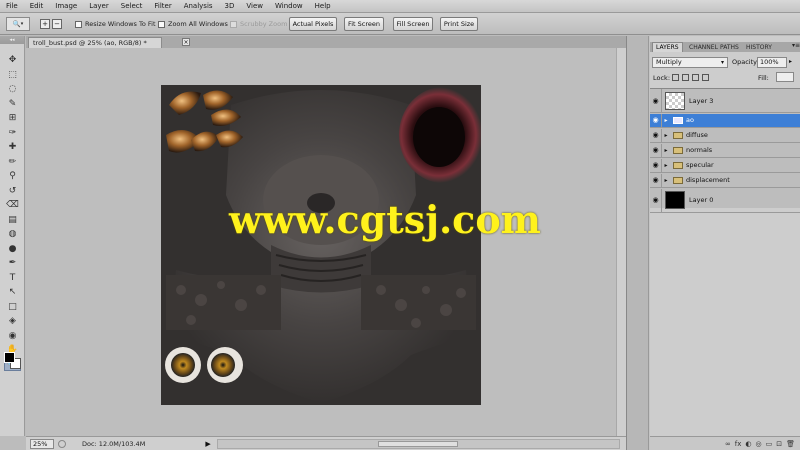  I want to click on blur-icon: ◍, so click(12, 234).